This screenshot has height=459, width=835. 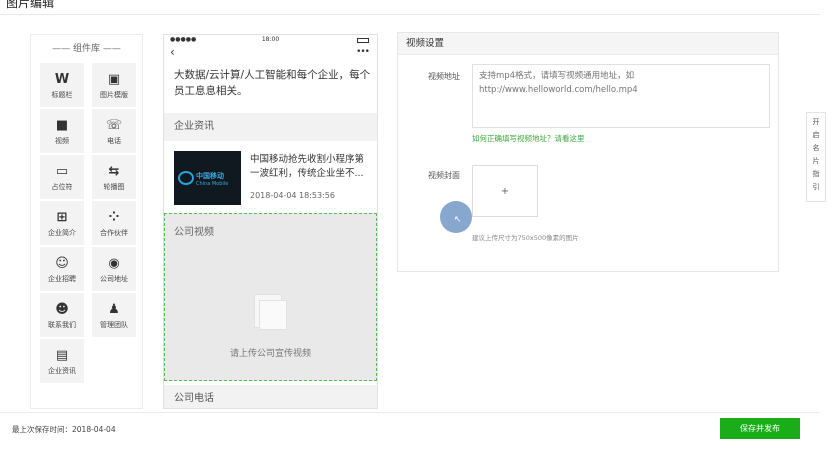 I want to click on component-label: 企业简介, so click(x=62, y=233).